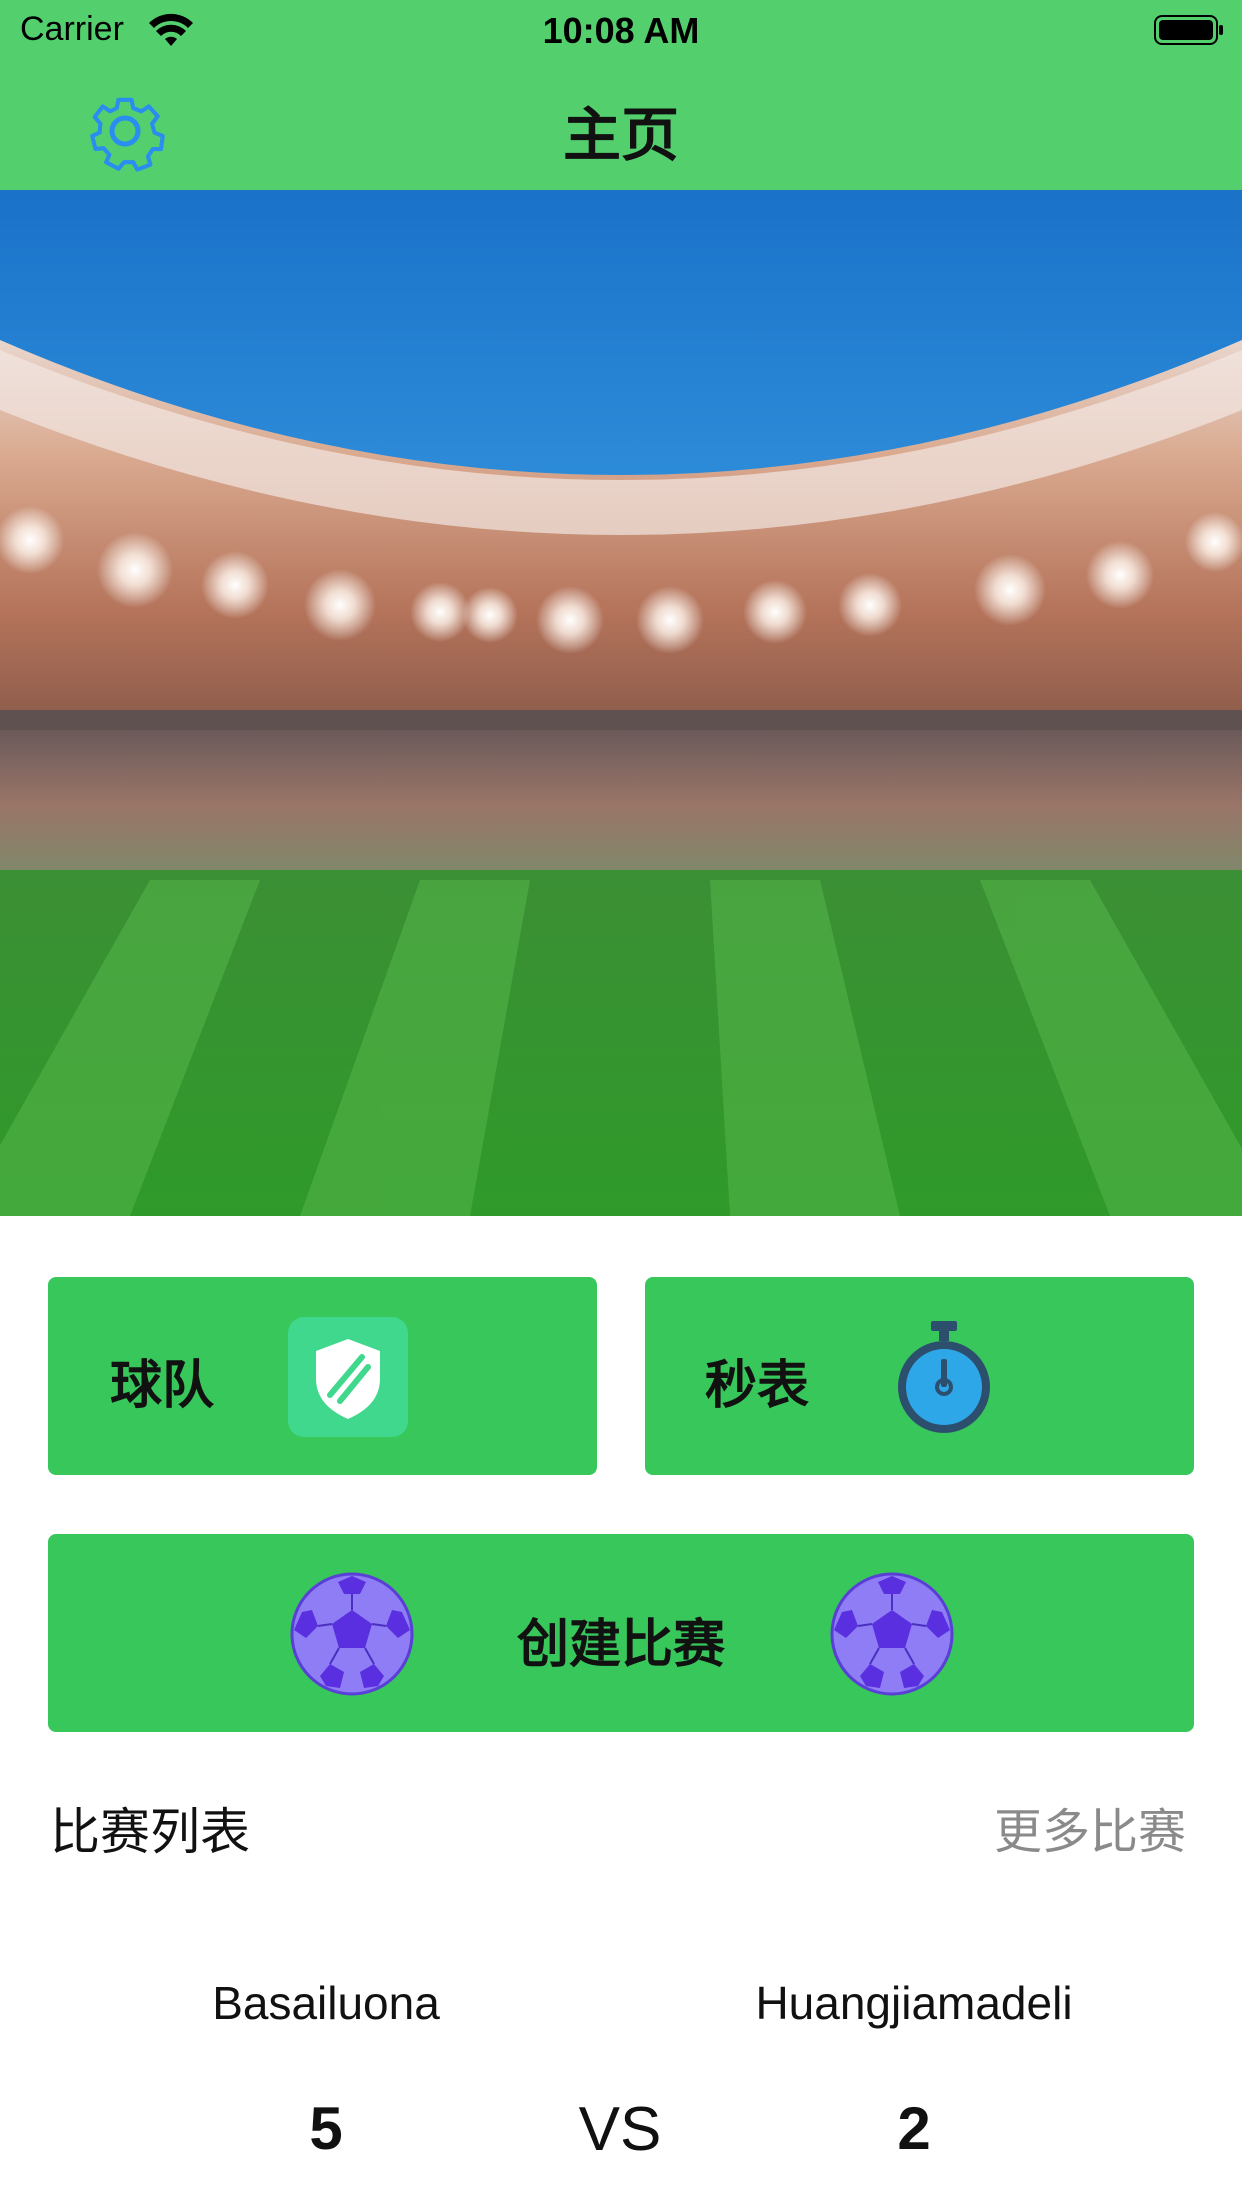 The width and height of the screenshot is (1242, 2208). What do you see at coordinates (620, 135) in the screenshot?
I see `page-title: 主页` at bounding box center [620, 135].